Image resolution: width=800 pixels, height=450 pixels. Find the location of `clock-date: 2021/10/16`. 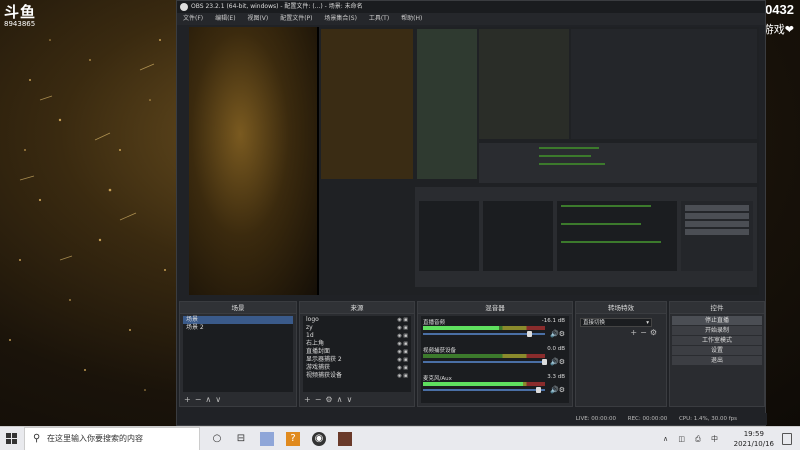

clock-date: 2021/10/16 is located at coordinates (753, 444).